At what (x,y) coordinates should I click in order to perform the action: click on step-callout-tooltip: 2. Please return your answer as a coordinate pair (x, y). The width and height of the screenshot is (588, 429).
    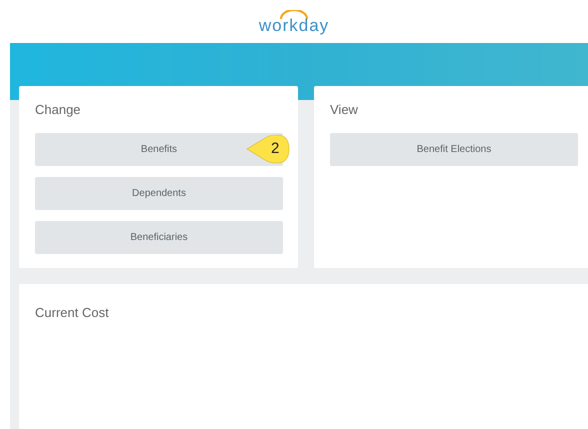
    Looking at the image, I should click on (268, 149).